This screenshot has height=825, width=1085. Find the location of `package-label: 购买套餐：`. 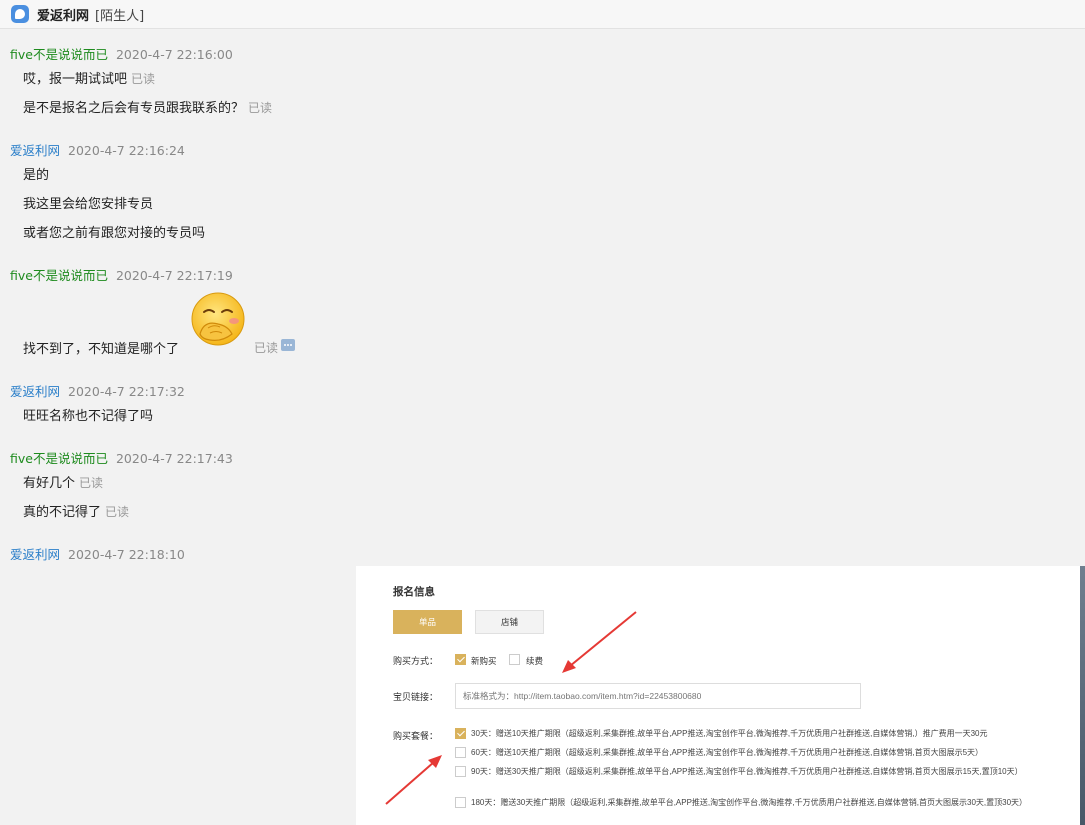

package-label: 购买套餐： is located at coordinates (416, 736).